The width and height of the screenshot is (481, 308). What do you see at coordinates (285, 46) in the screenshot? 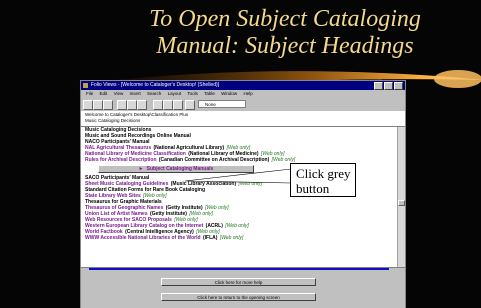
I see `slide-title-line2: Manual: Subject Headings` at bounding box center [285, 46].